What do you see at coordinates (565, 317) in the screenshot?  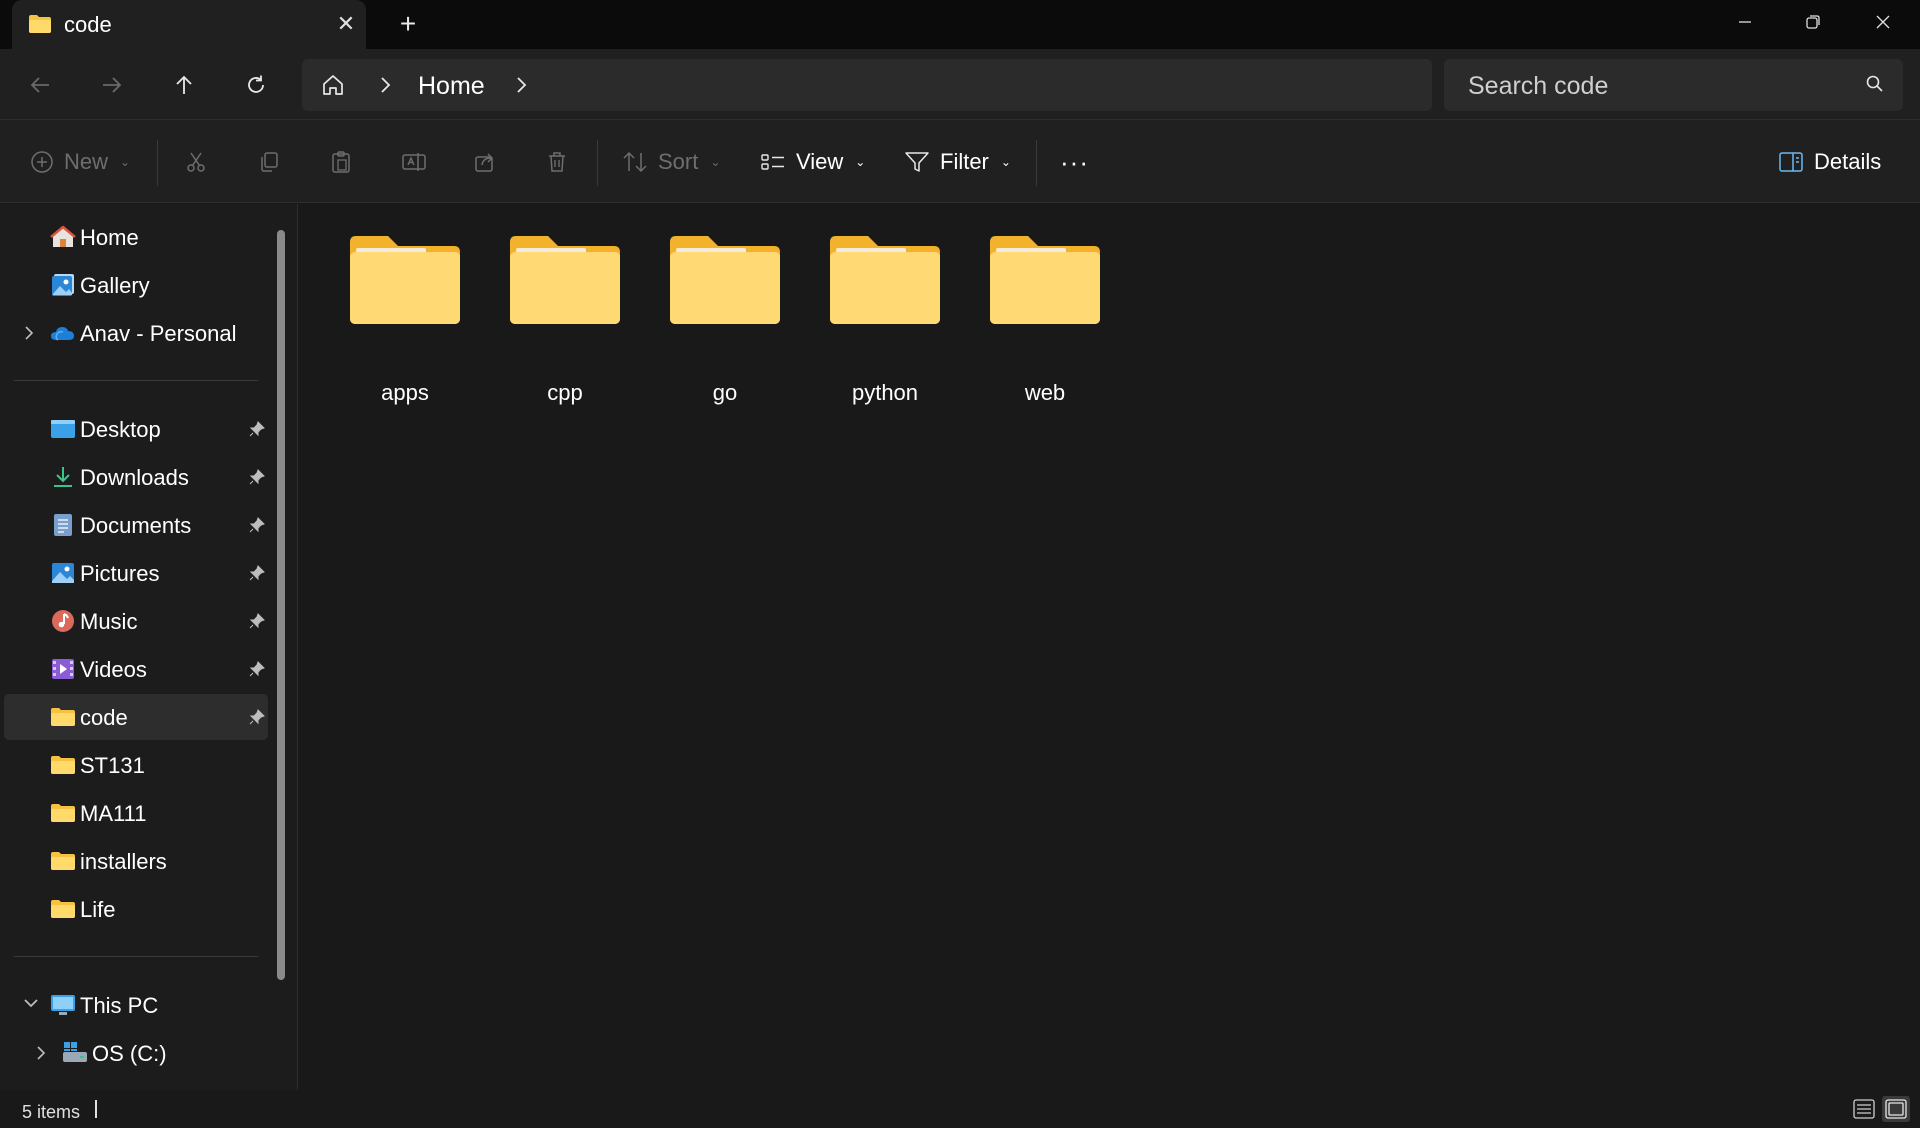 I see `folder-item-cpp: cpp` at bounding box center [565, 317].